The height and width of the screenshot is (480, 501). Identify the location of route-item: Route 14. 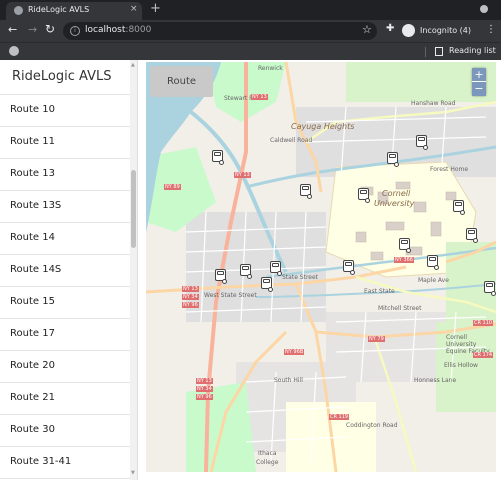
(65, 239).